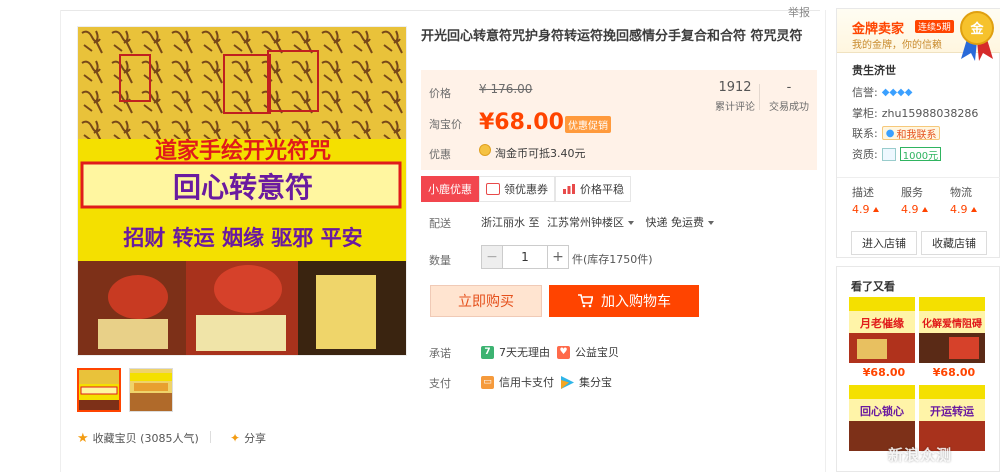 Image resolution: width=1000 pixels, height=472 pixels. What do you see at coordinates (569, 189) in the screenshot?
I see `price-chart-icon` at bounding box center [569, 189].